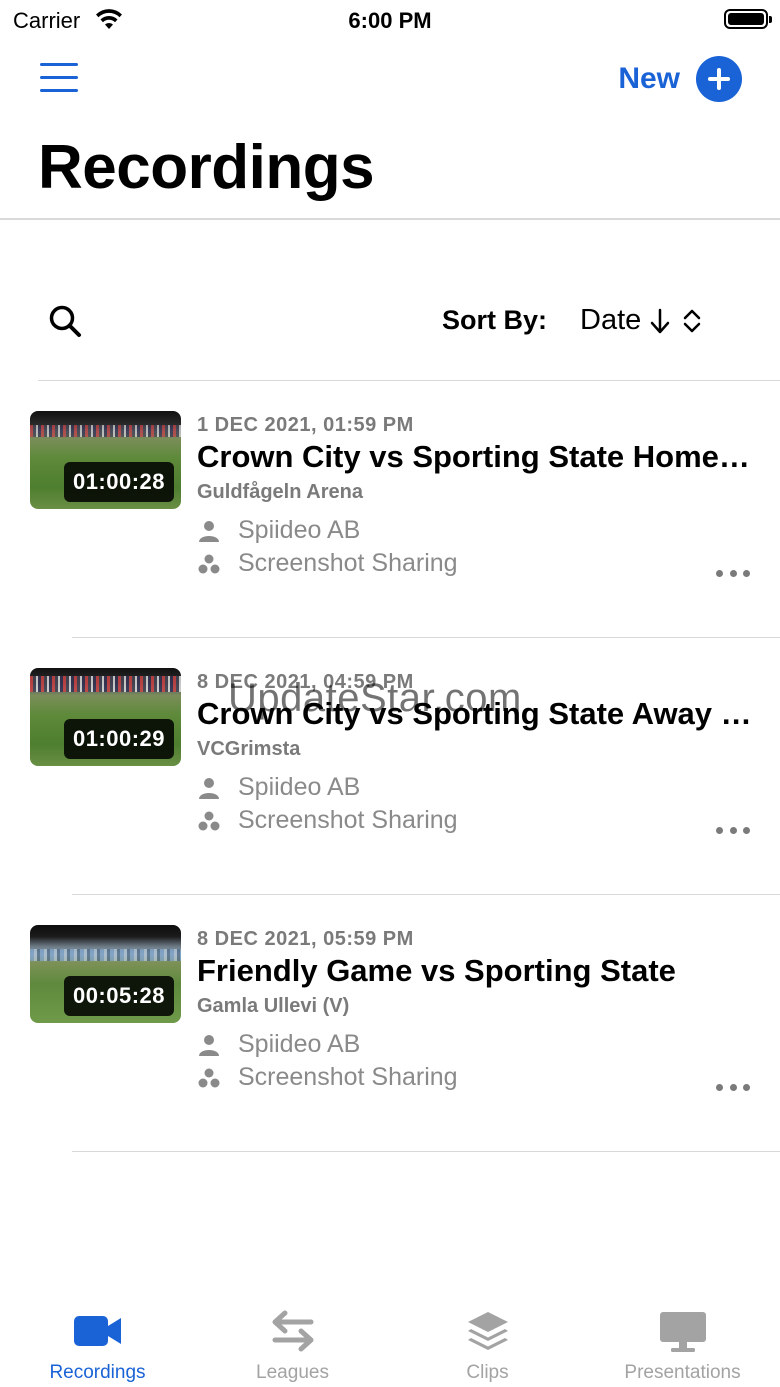  I want to click on sort-selector: Date, so click(641, 320).